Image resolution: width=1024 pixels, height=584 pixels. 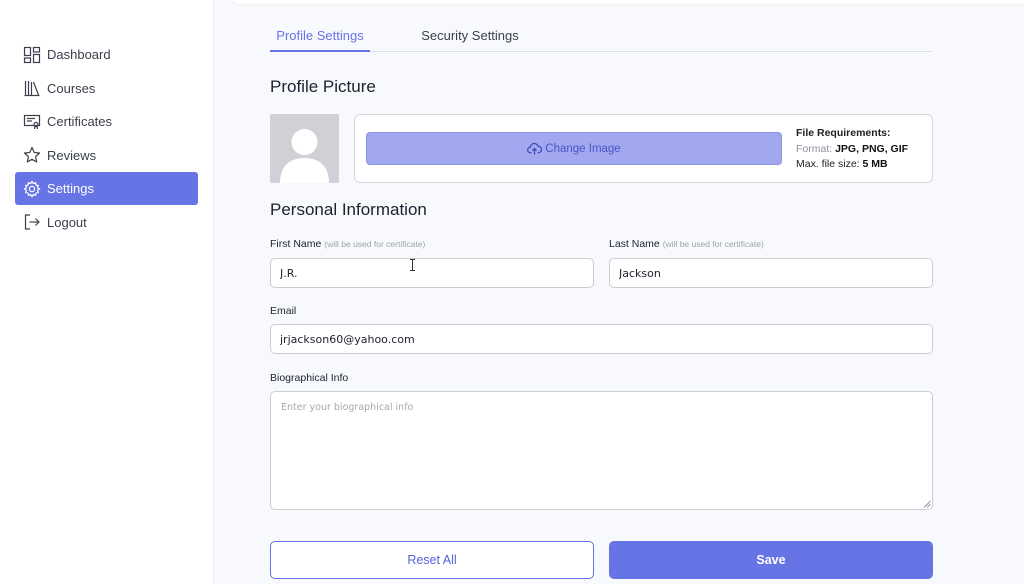 I want to click on personal-information-title: Personal Information, so click(x=348, y=209).